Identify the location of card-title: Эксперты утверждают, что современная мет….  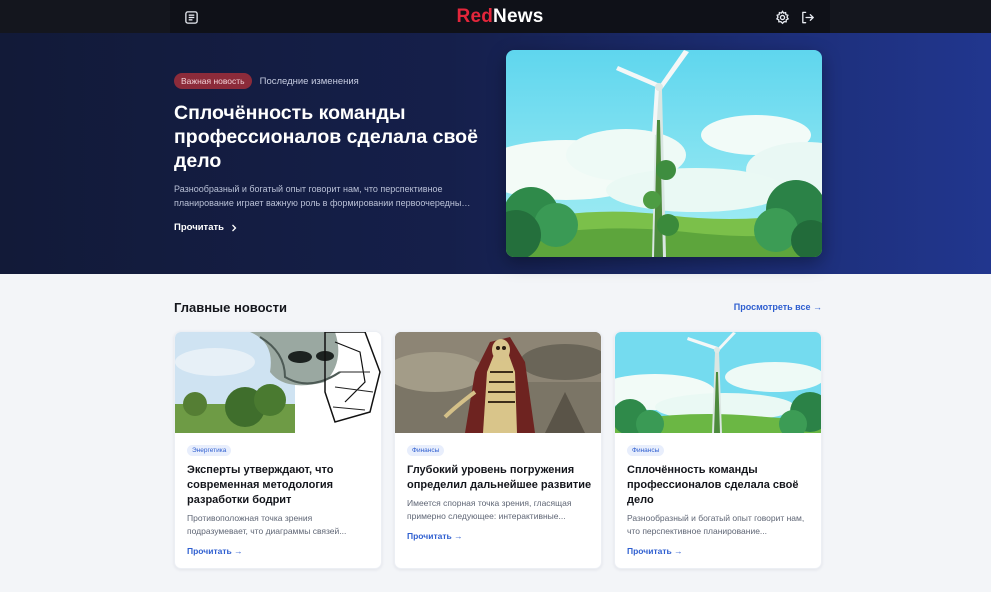
(280, 485).